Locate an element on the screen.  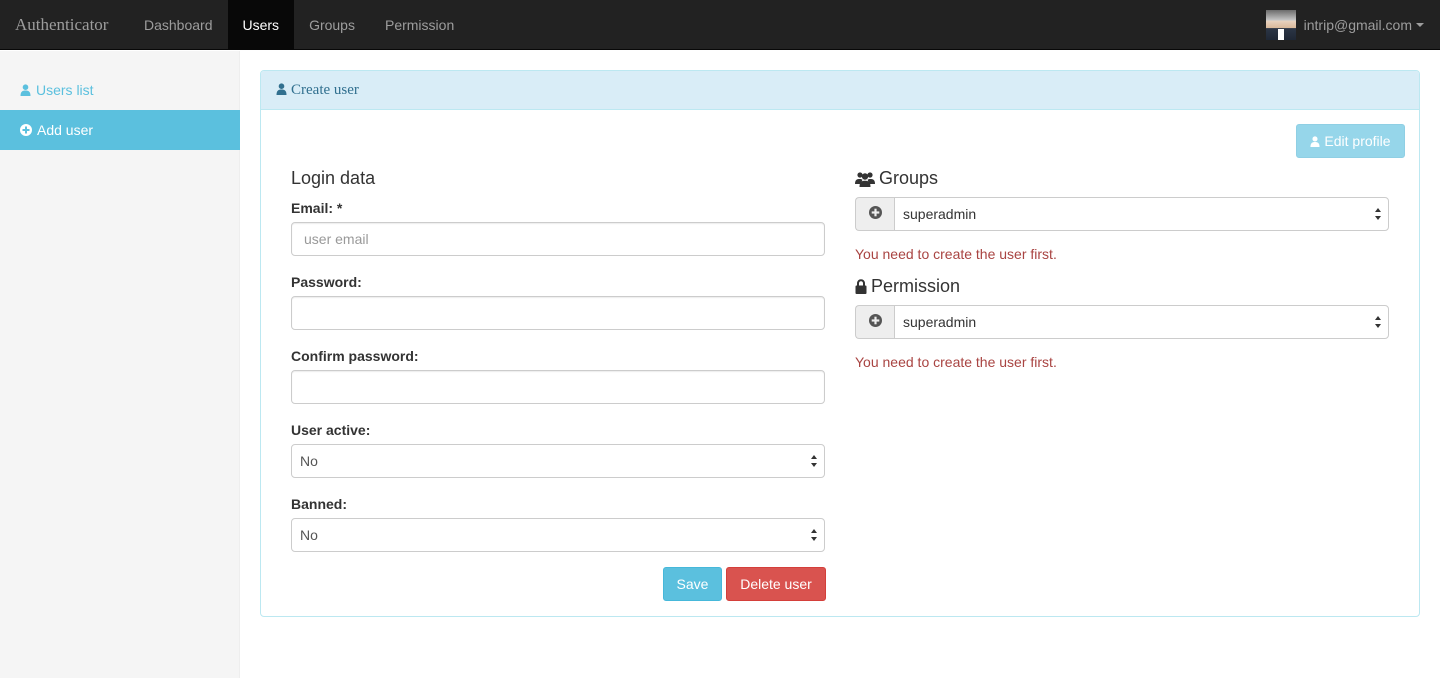
edit-profile-button: Edit profile is located at coordinates (1350, 141).